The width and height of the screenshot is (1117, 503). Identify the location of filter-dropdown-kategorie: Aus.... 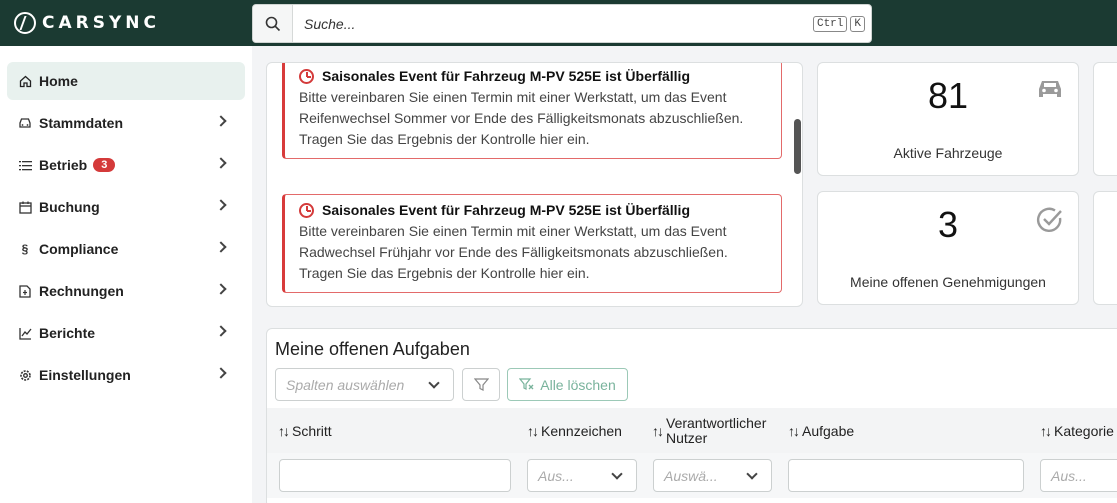
(1078, 475).